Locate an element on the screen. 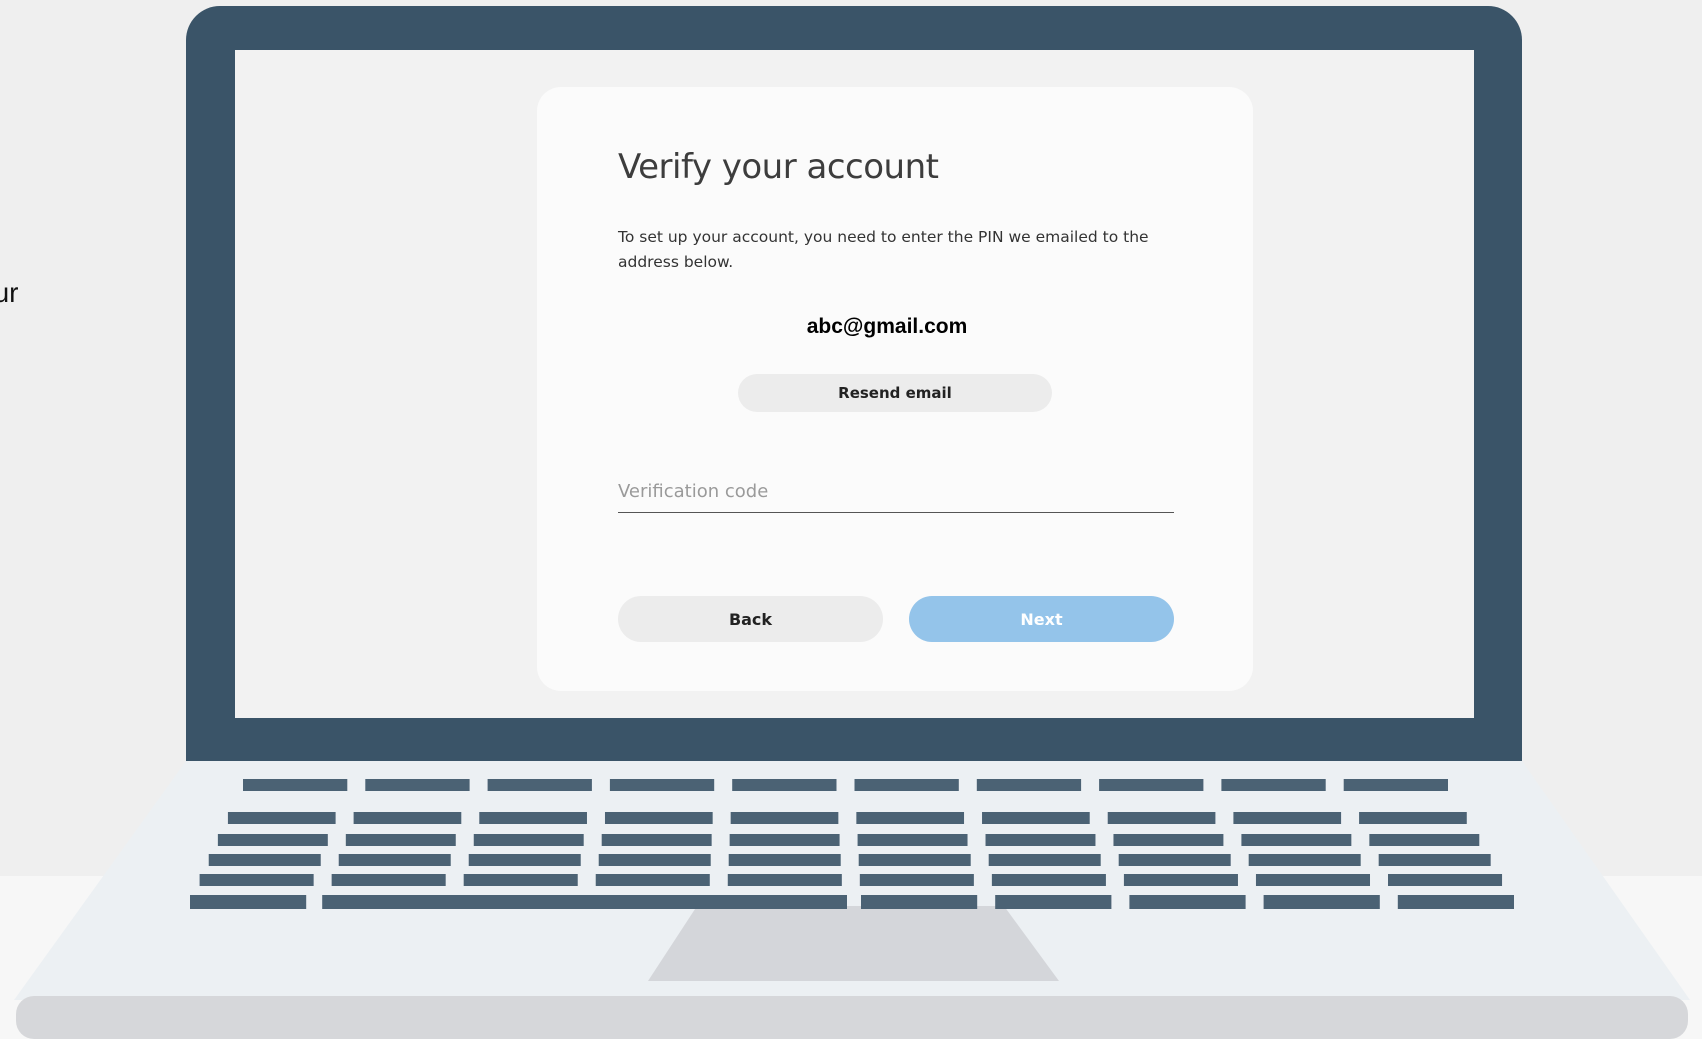 Image resolution: width=1702 pixels, height=1039 pixels. verification-code-input is located at coordinates (896, 491).